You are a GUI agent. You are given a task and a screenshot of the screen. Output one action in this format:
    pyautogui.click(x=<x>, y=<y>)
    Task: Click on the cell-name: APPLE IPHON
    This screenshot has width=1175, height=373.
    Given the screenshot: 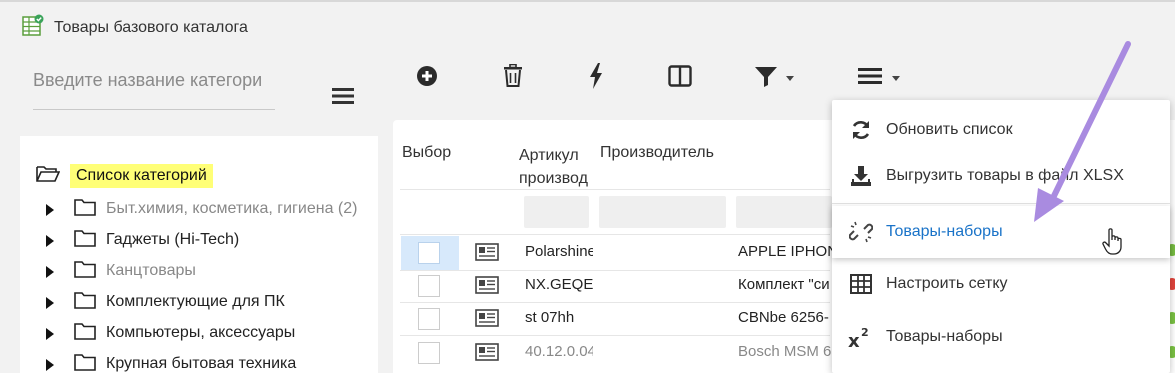 What is the action you would take?
    pyautogui.click(x=785, y=251)
    